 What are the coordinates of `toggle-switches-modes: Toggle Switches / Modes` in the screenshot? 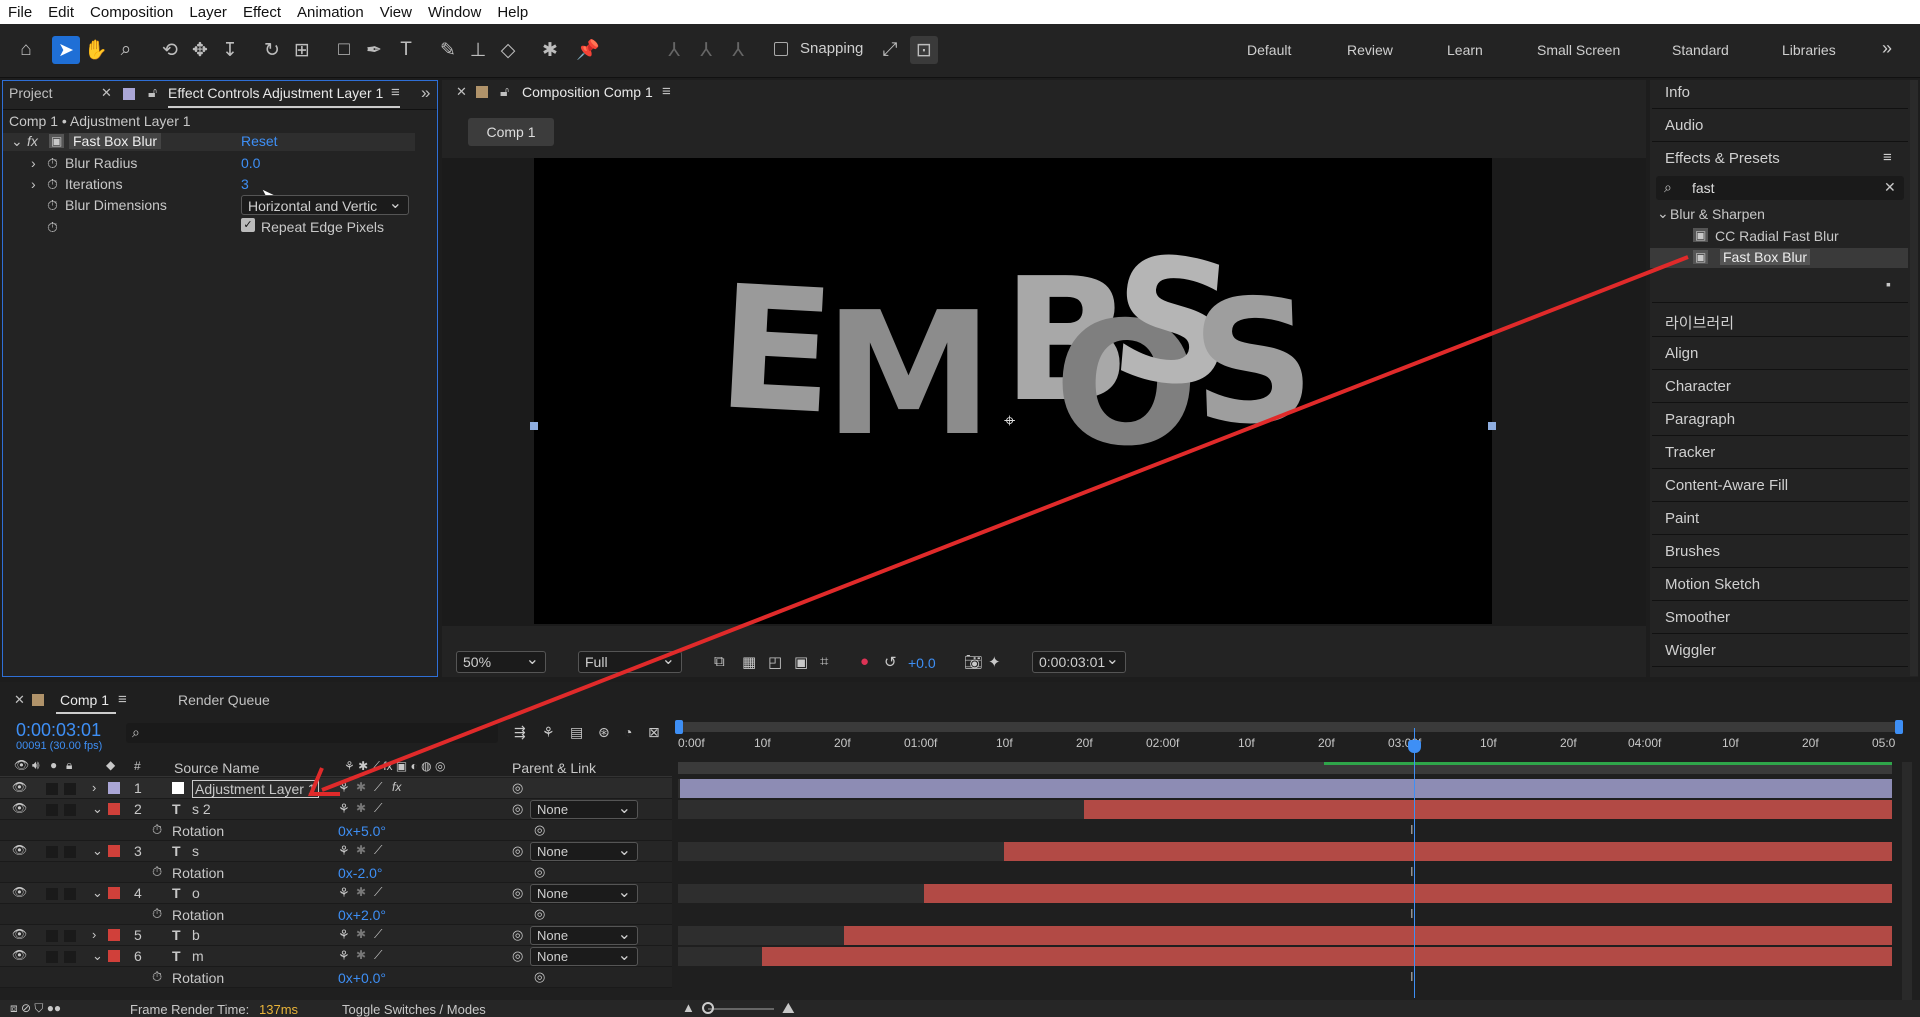 It's located at (414, 1009).